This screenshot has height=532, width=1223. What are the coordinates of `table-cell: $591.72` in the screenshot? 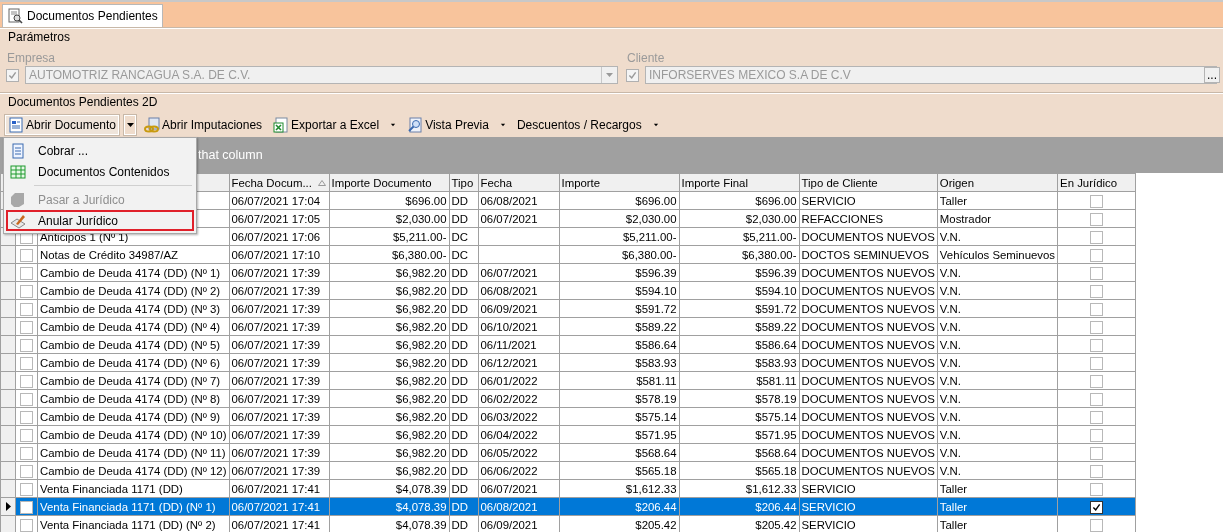 It's located at (619, 308).